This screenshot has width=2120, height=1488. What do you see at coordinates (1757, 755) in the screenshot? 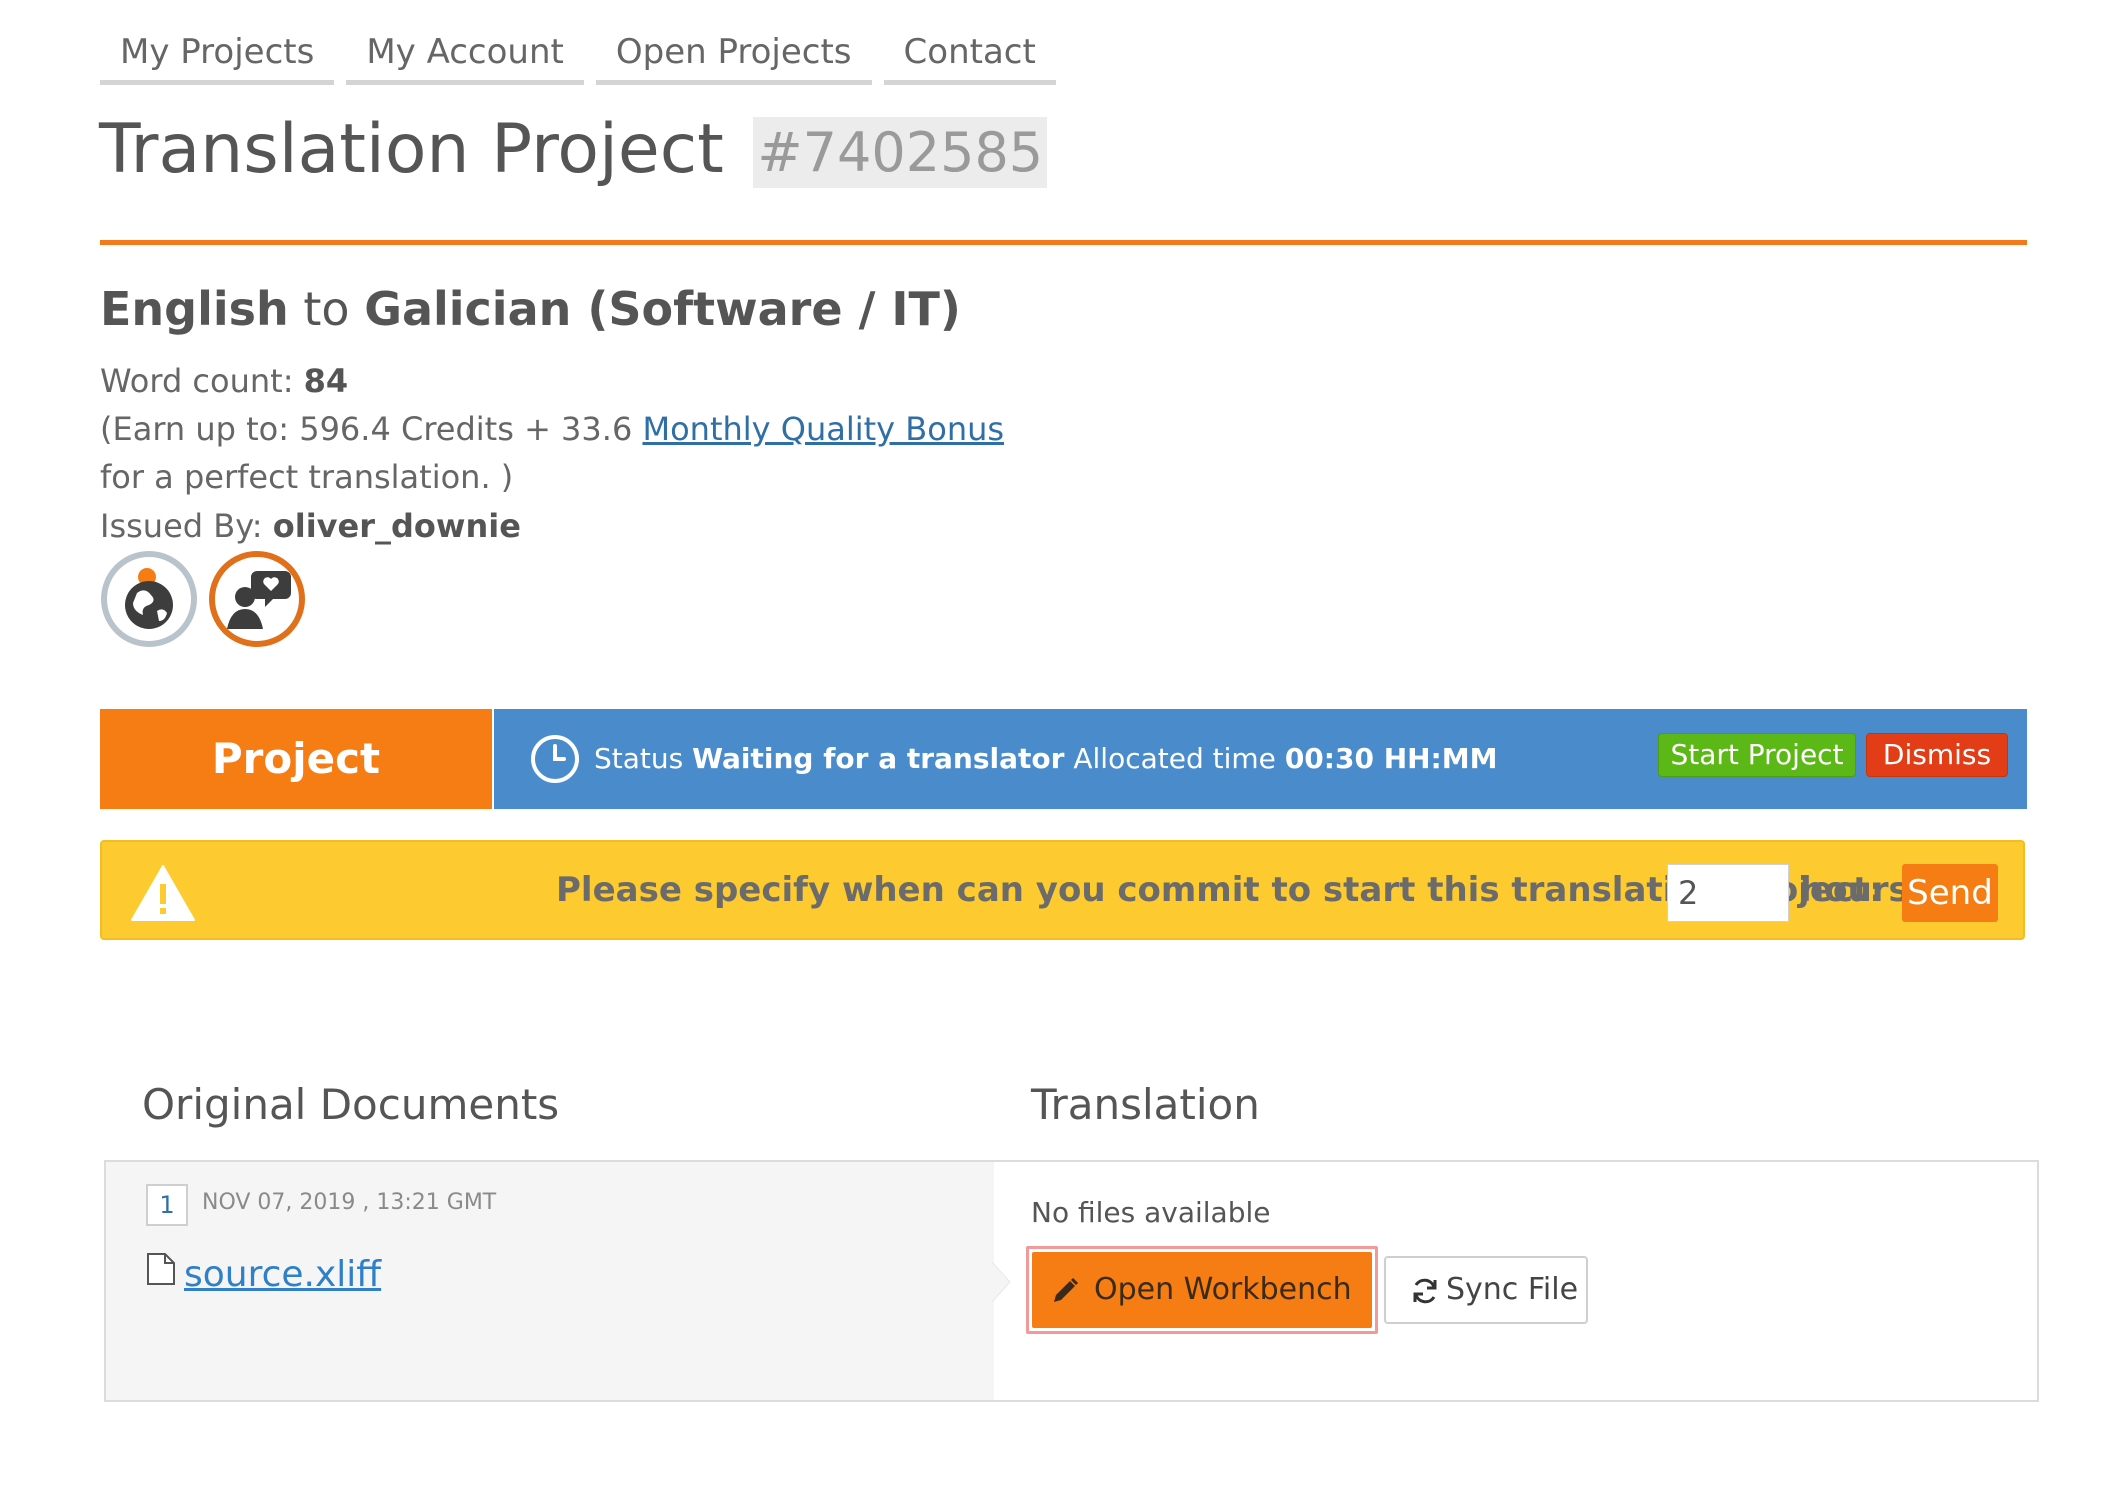
I see `start-project-button: Start Project` at bounding box center [1757, 755].